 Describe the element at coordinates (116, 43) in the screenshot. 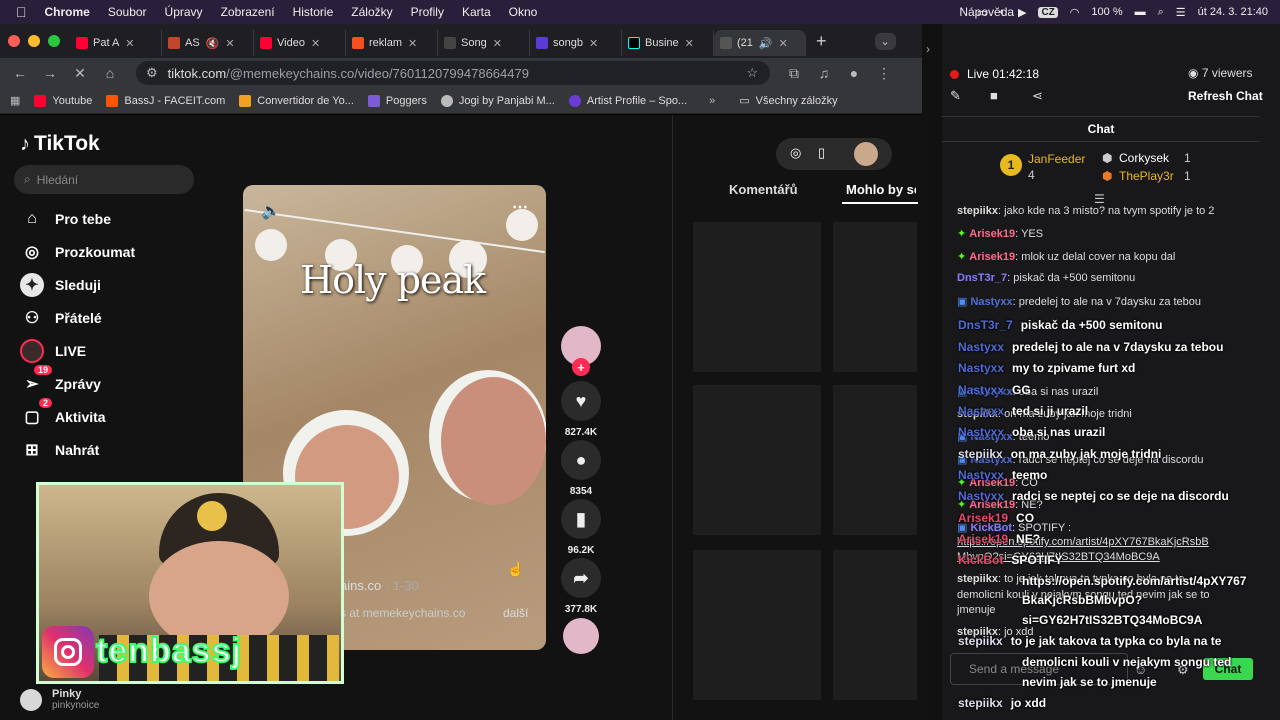

I see `browser-tab: Pat A ✕` at that location.